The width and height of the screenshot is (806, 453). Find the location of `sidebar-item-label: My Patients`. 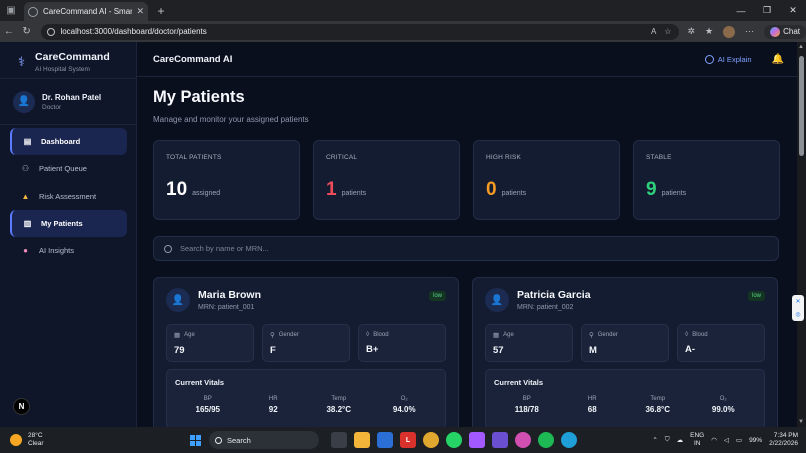

sidebar-item-label: My Patients is located at coordinates (62, 223).